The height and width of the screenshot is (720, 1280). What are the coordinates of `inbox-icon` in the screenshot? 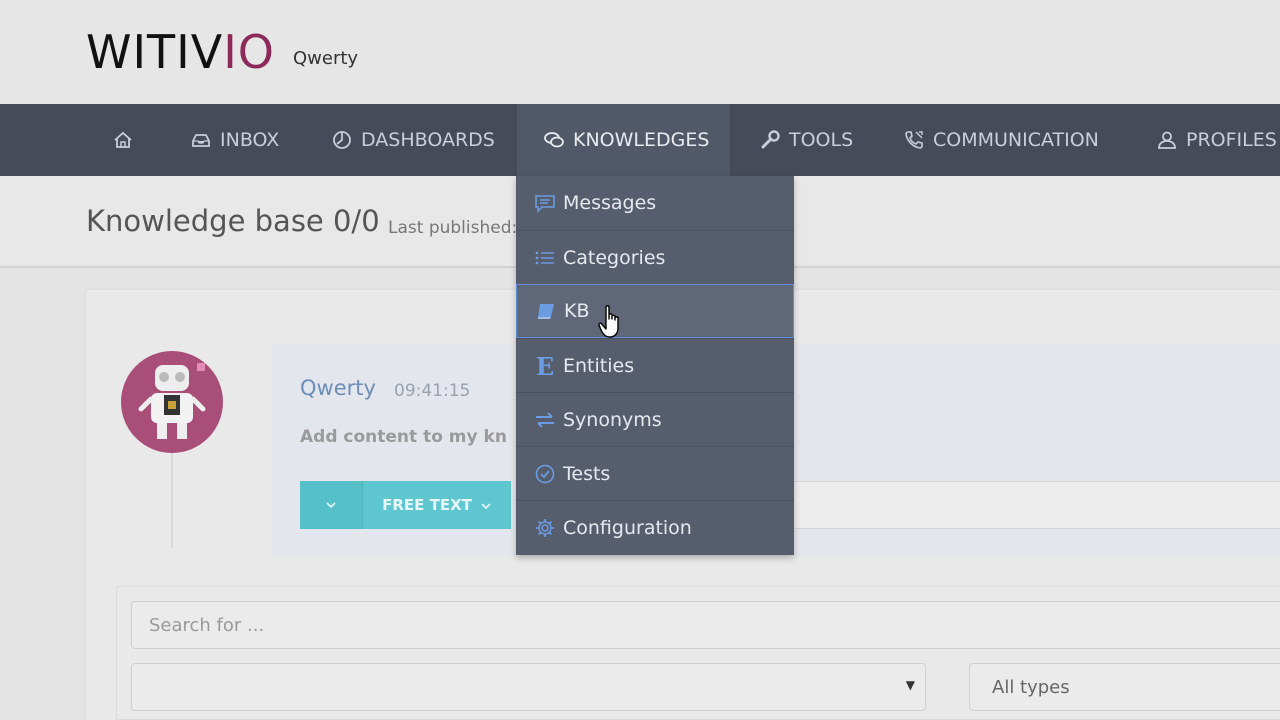 It's located at (201, 140).